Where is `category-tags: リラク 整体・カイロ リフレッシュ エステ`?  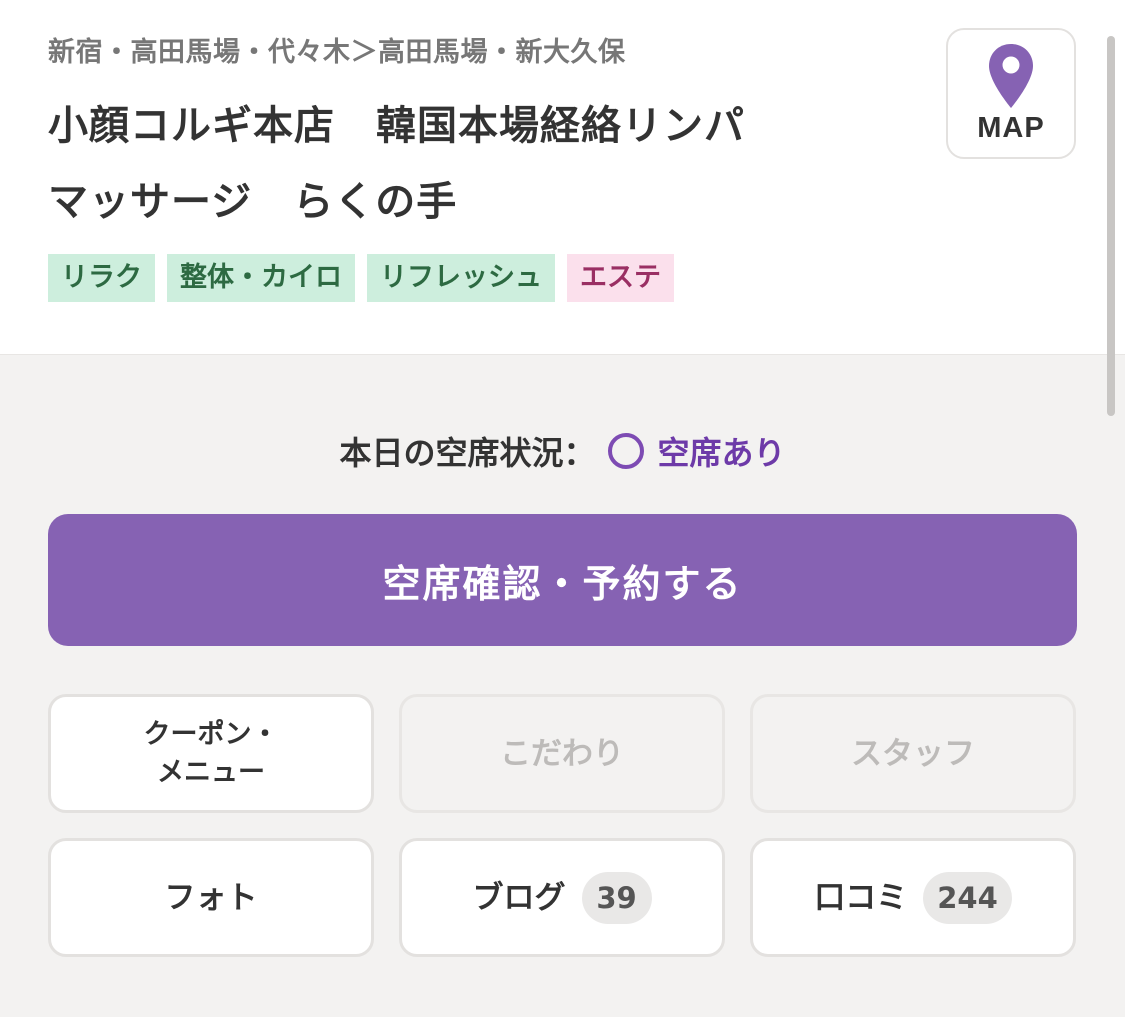
category-tags: リラク 整体・カイロ リフレッシュ エステ is located at coordinates (361, 278).